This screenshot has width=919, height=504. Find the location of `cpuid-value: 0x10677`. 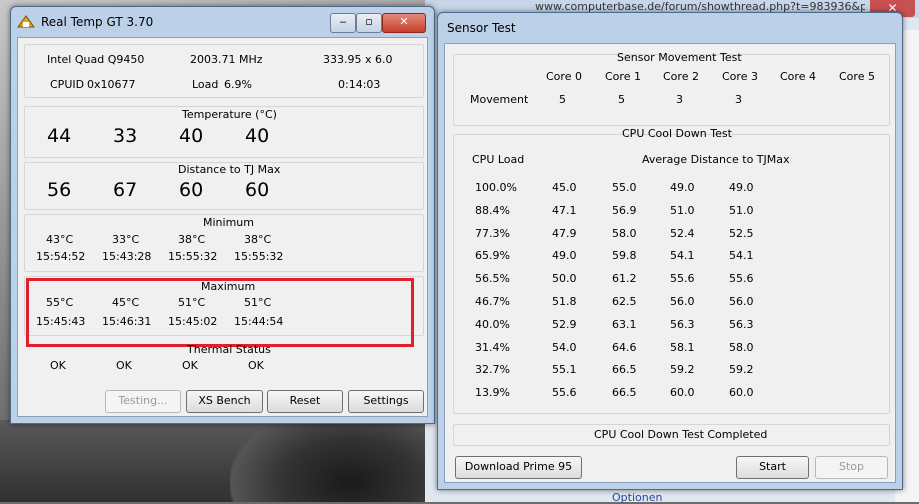

cpuid-value: 0x10677 is located at coordinates (111, 84).